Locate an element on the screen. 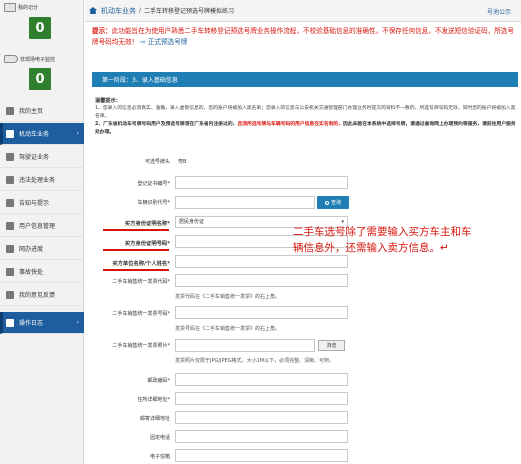 The image size is (521, 464). official-selection-link: 正式预选号牌 is located at coordinates (168, 42).